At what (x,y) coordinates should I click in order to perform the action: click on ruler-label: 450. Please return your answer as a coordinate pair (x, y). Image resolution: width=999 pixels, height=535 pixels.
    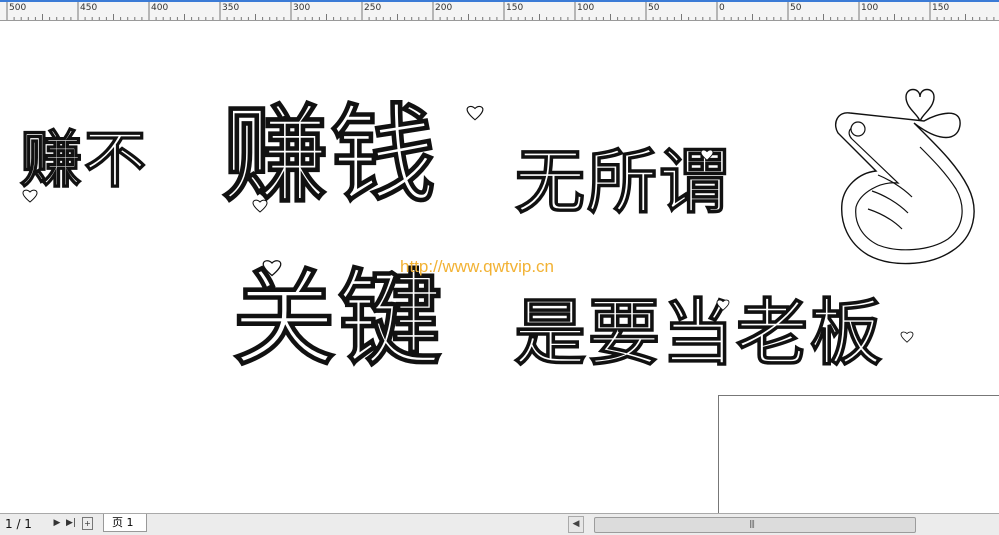
    Looking at the image, I should click on (89, 8).